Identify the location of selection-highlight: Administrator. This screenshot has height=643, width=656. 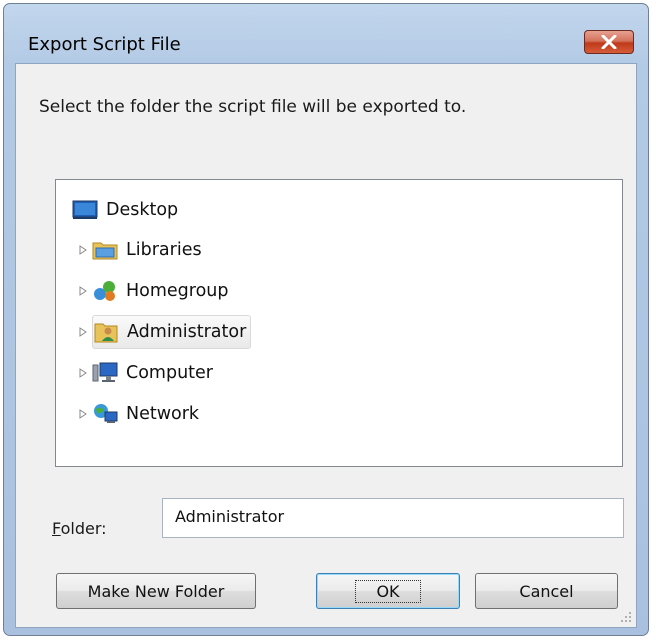
(172, 332).